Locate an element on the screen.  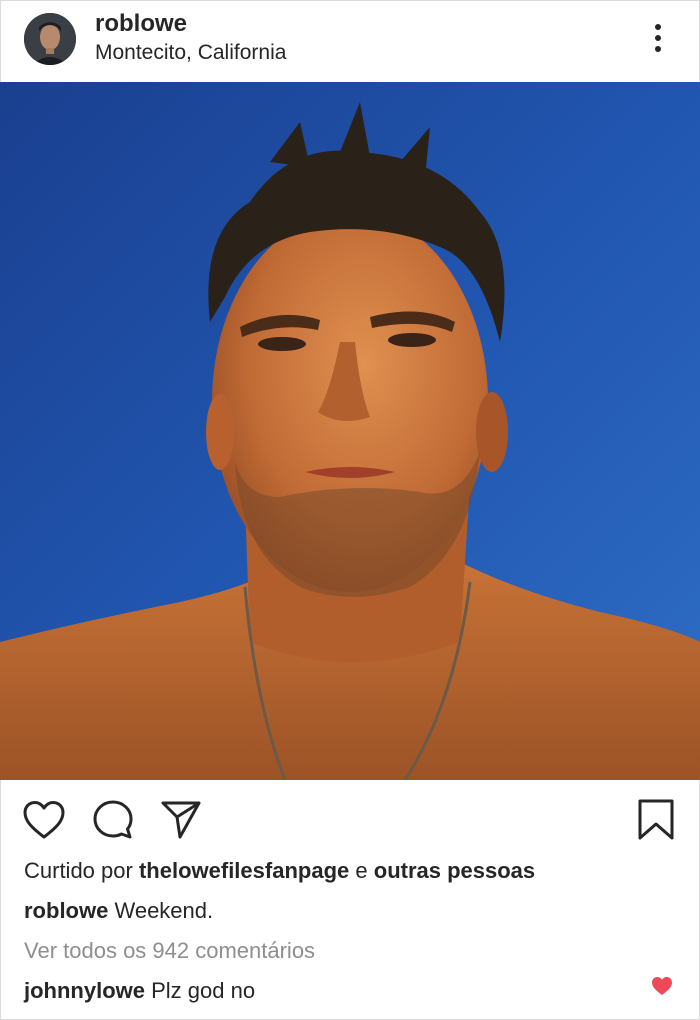
action-bar is located at coordinates (350, 815).